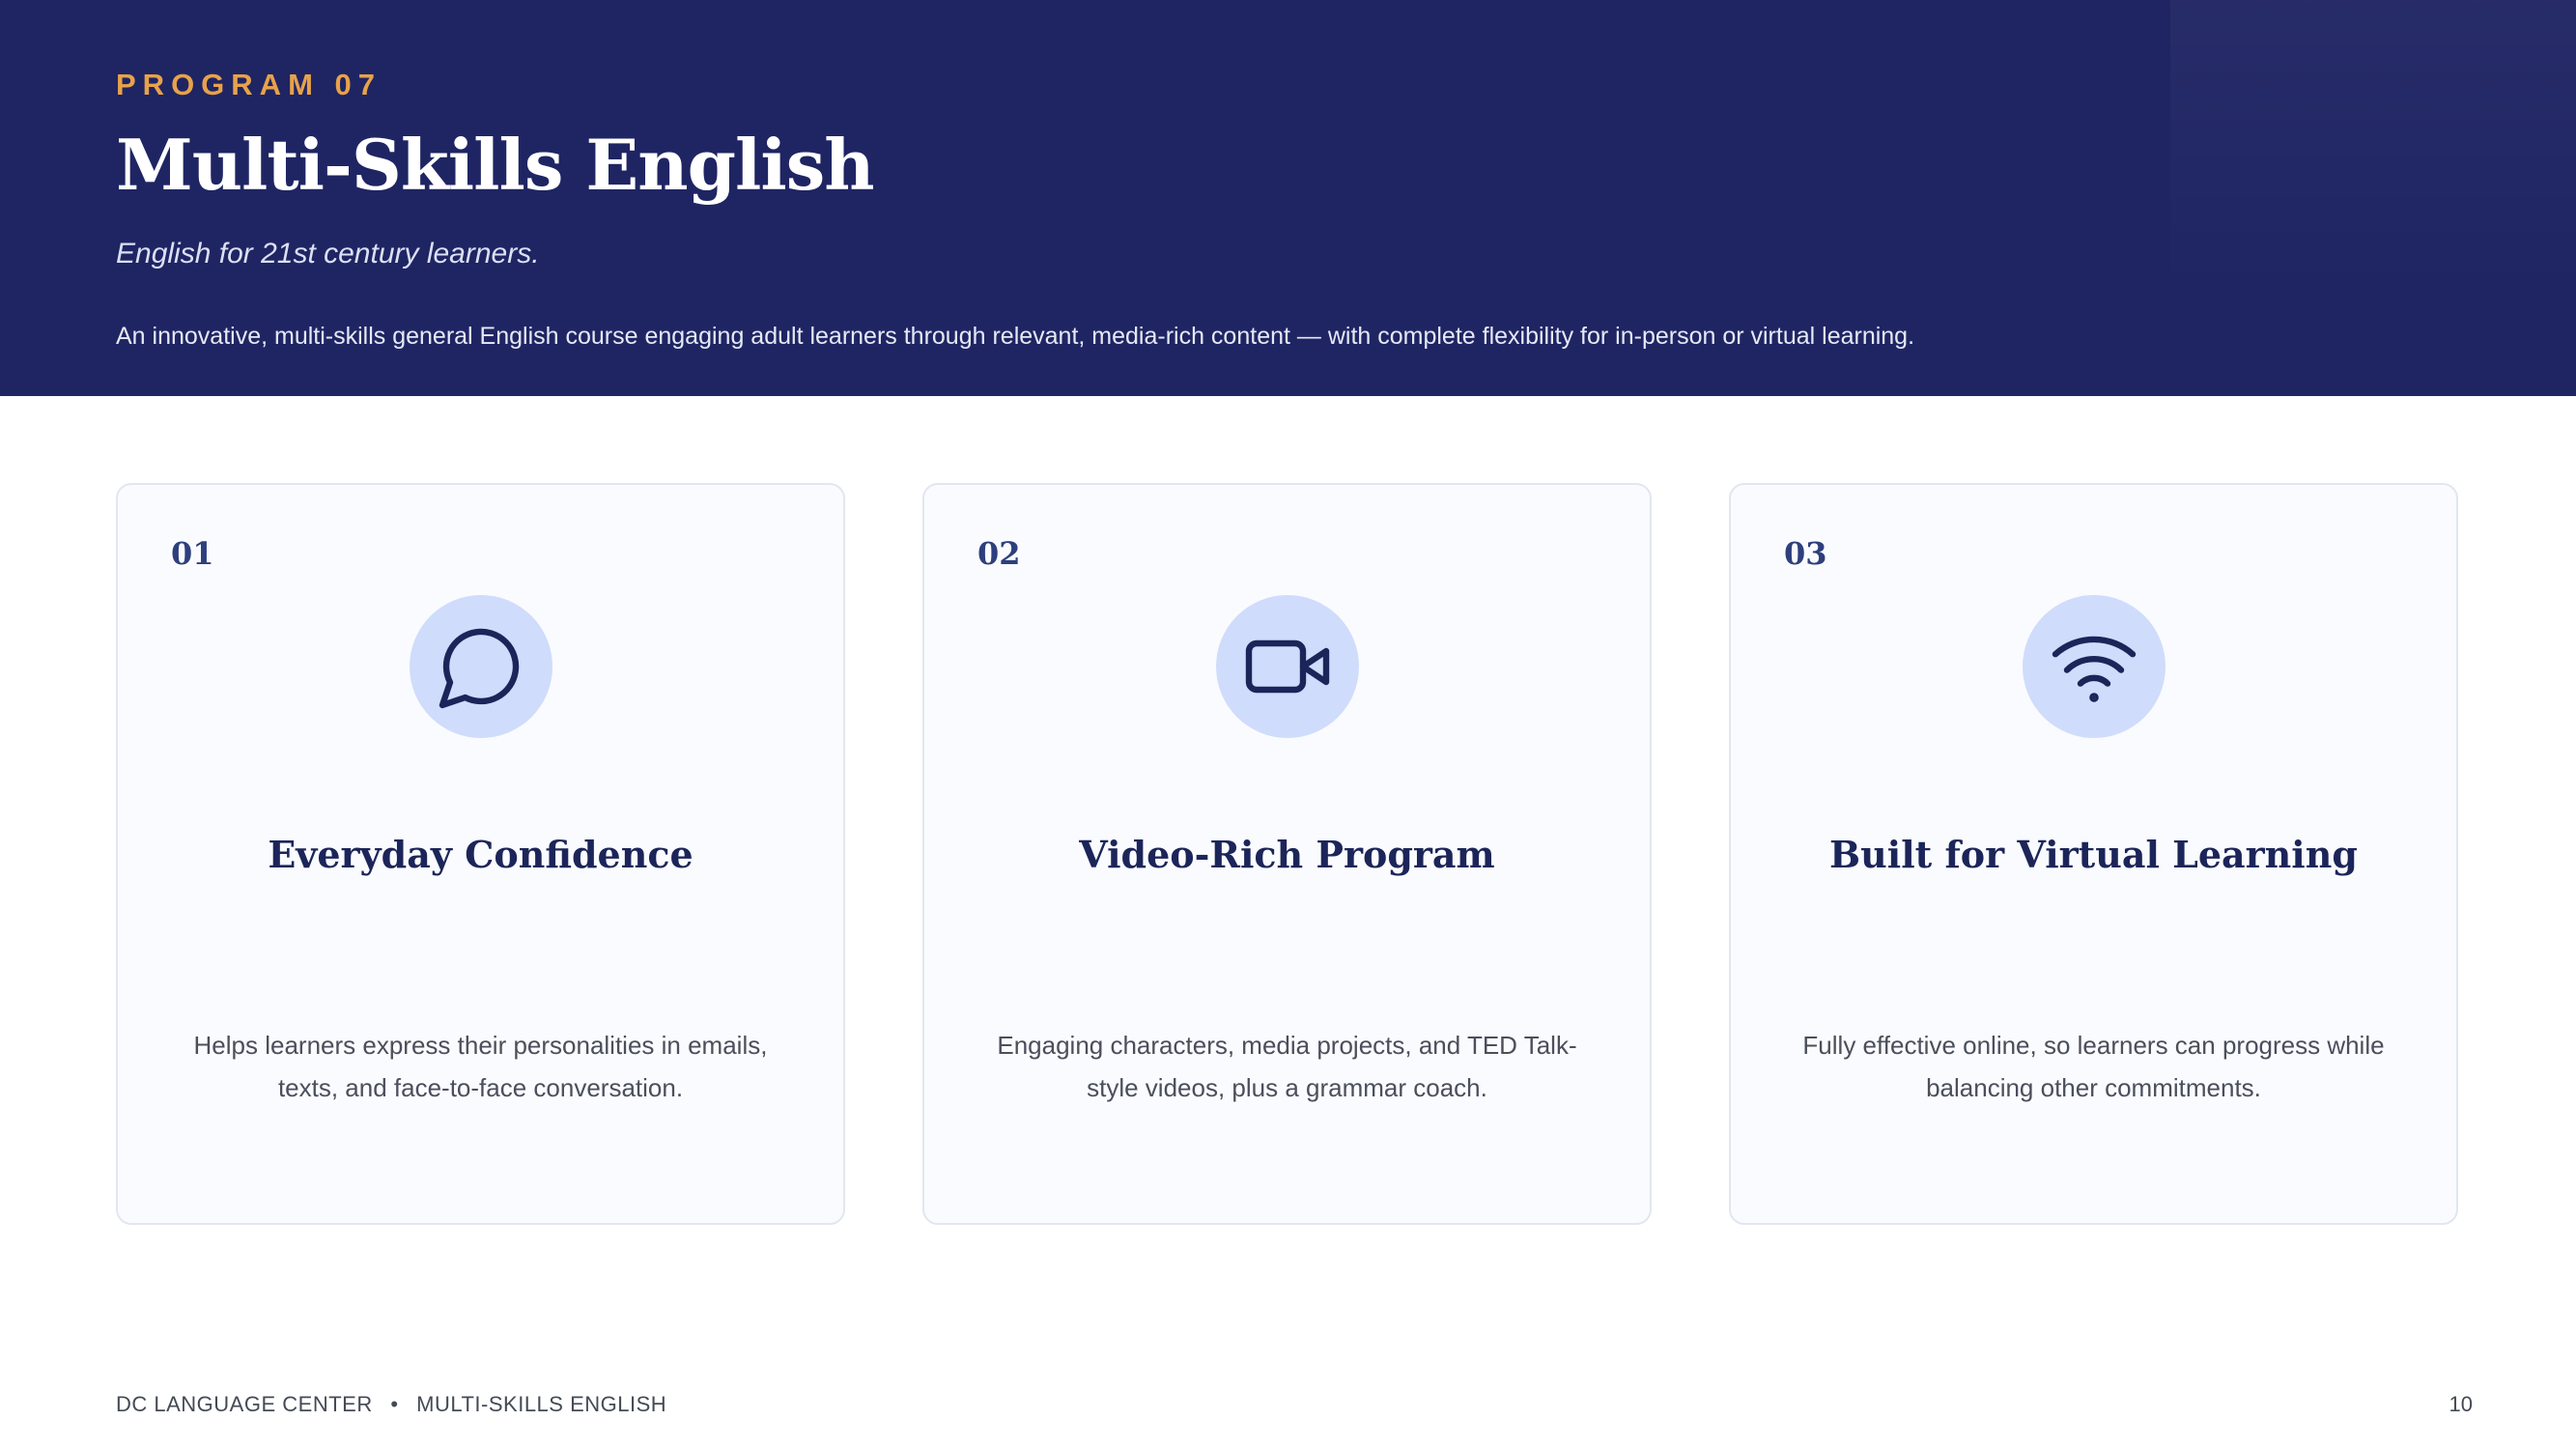 This screenshot has width=2576, height=1449. I want to click on page-subtitle: English for 21st century learners., so click(328, 254).